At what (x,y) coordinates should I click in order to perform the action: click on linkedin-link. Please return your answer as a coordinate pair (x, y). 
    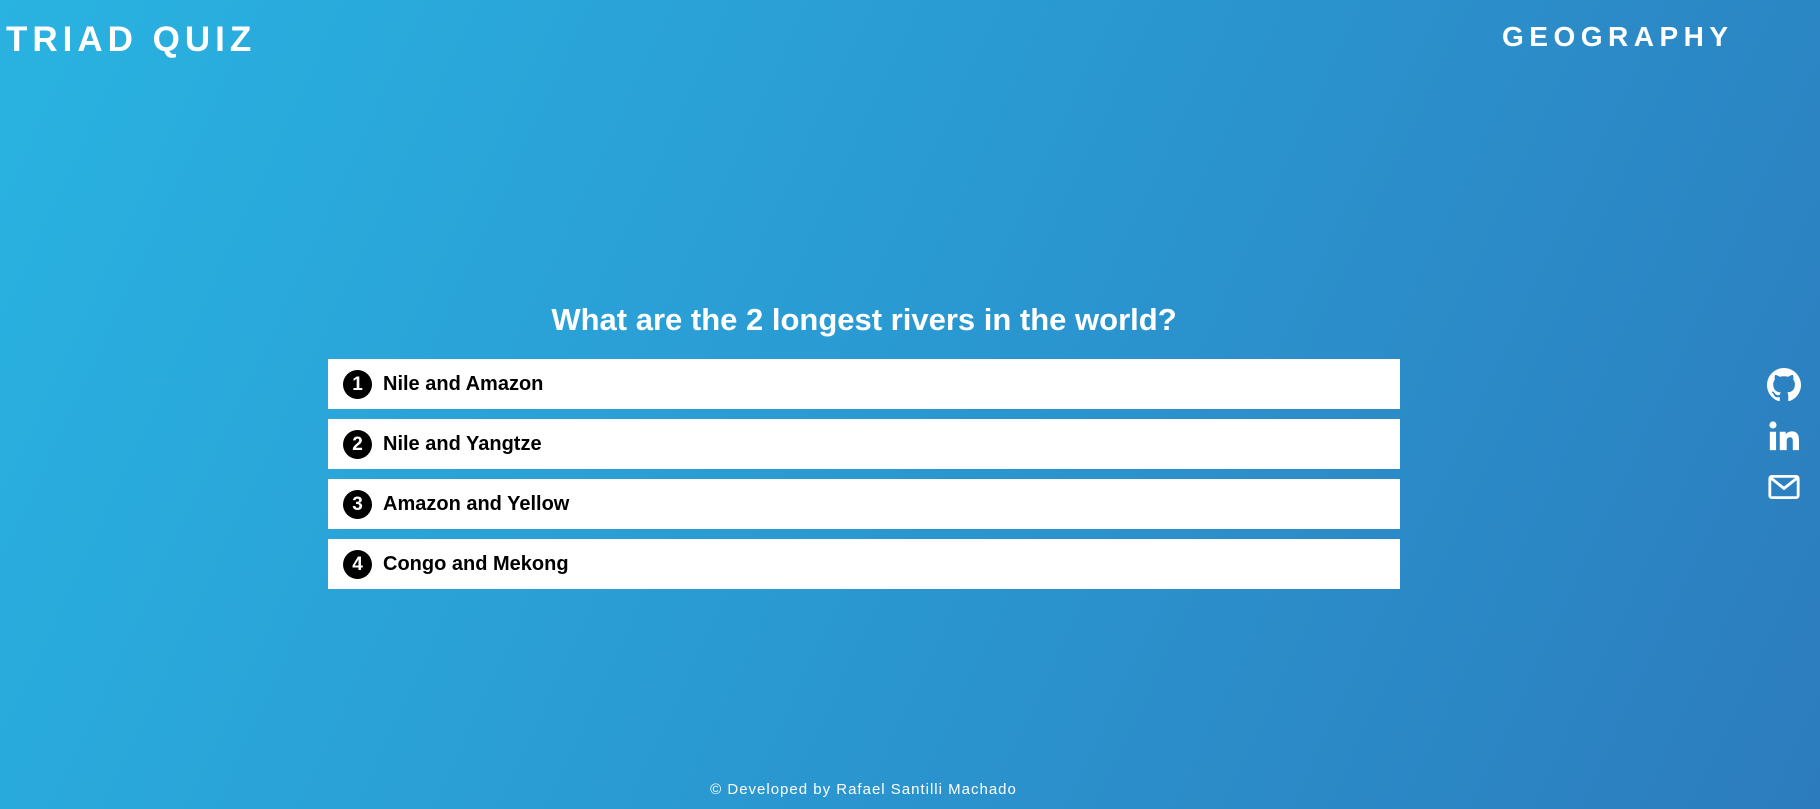
    Looking at the image, I should click on (1784, 436).